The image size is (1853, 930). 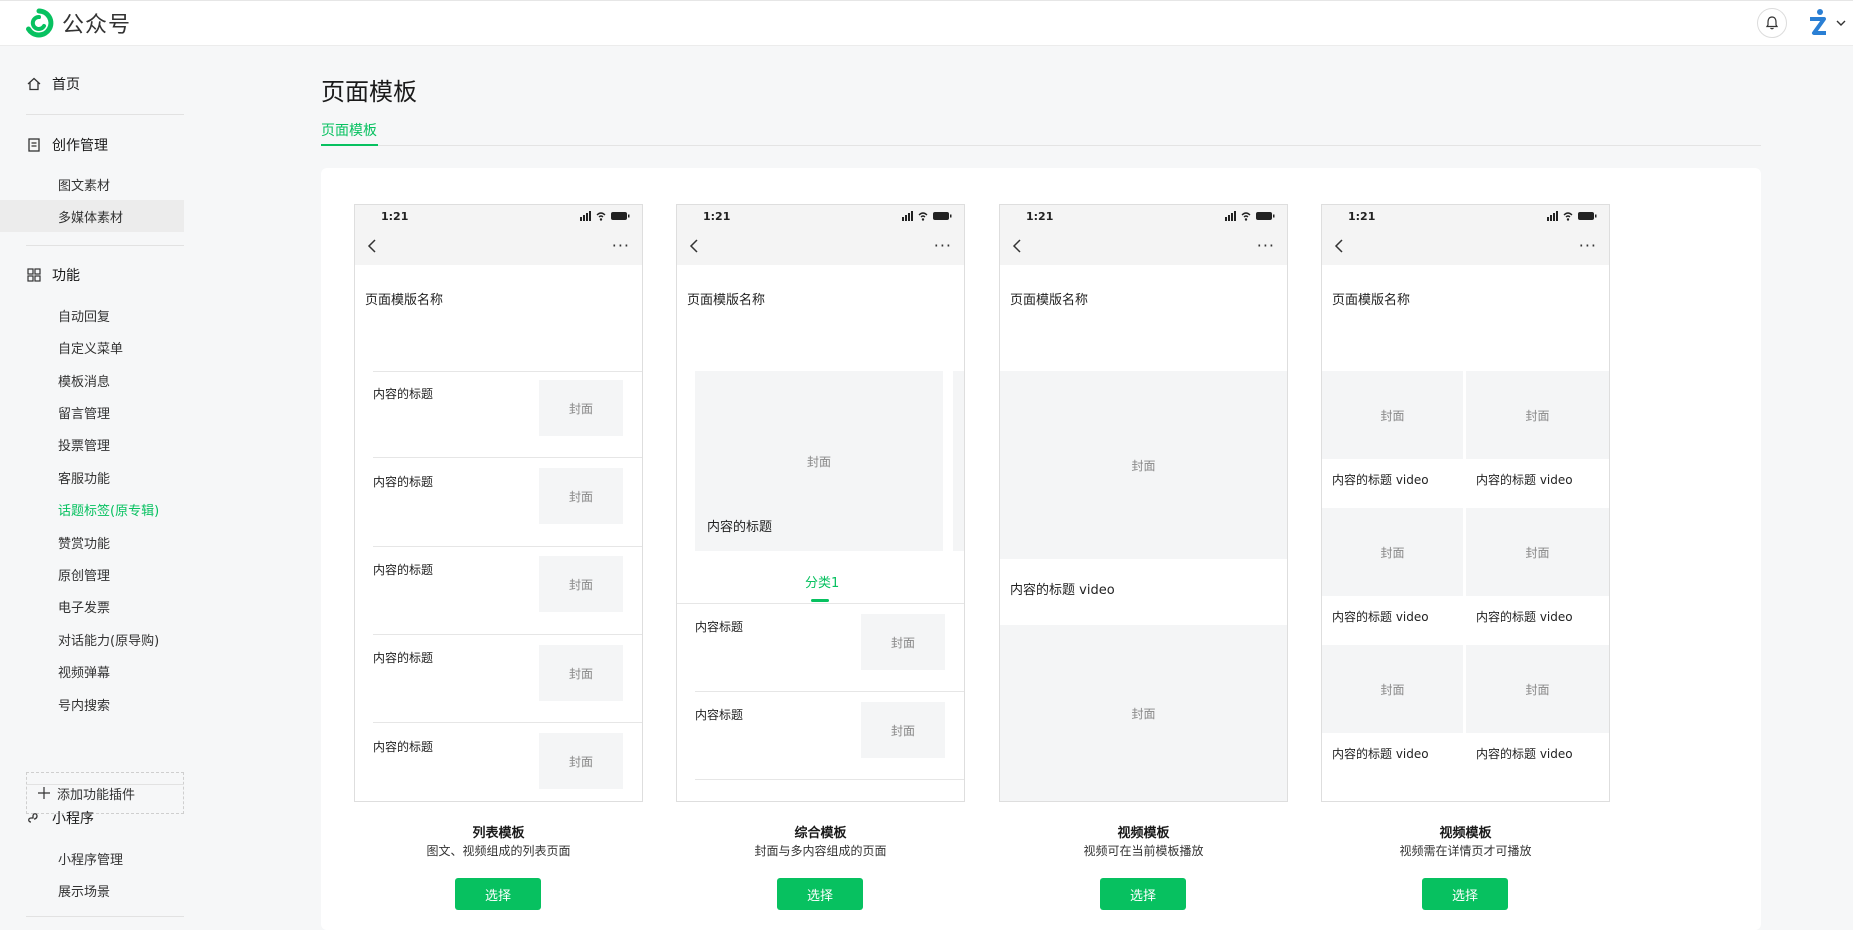 What do you see at coordinates (1465, 851) in the screenshot?
I see `template-desc: 视频需在详情页才可播放` at bounding box center [1465, 851].